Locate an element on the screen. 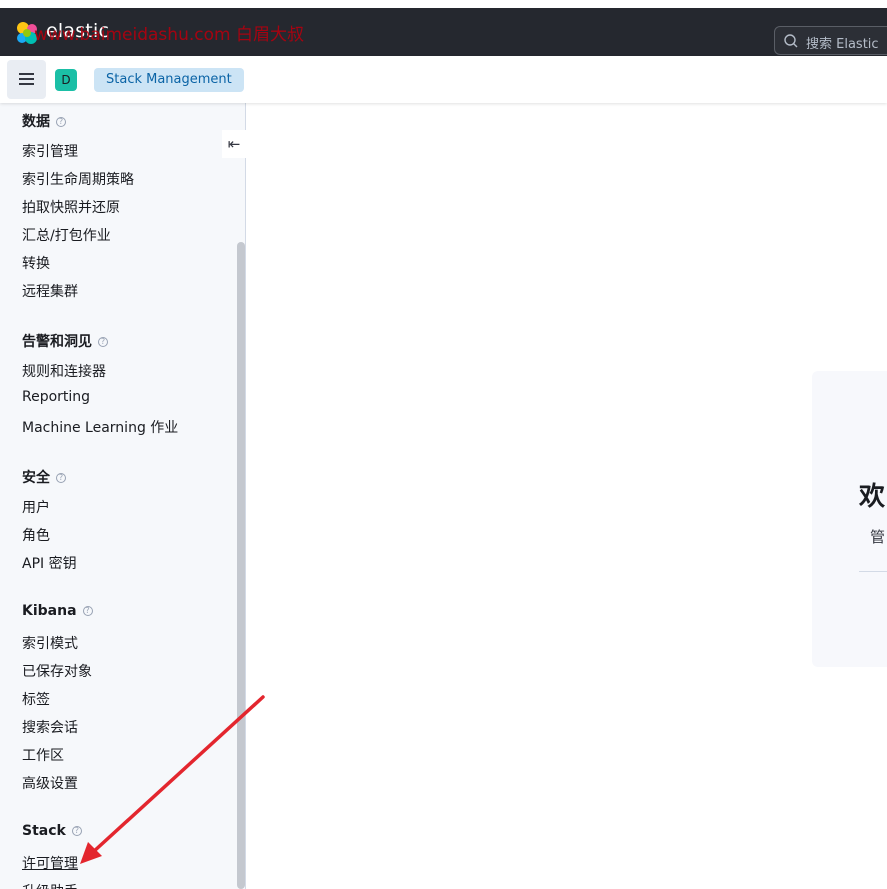  section-title-1: 告警和洞见? is located at coordinates (65, 341).